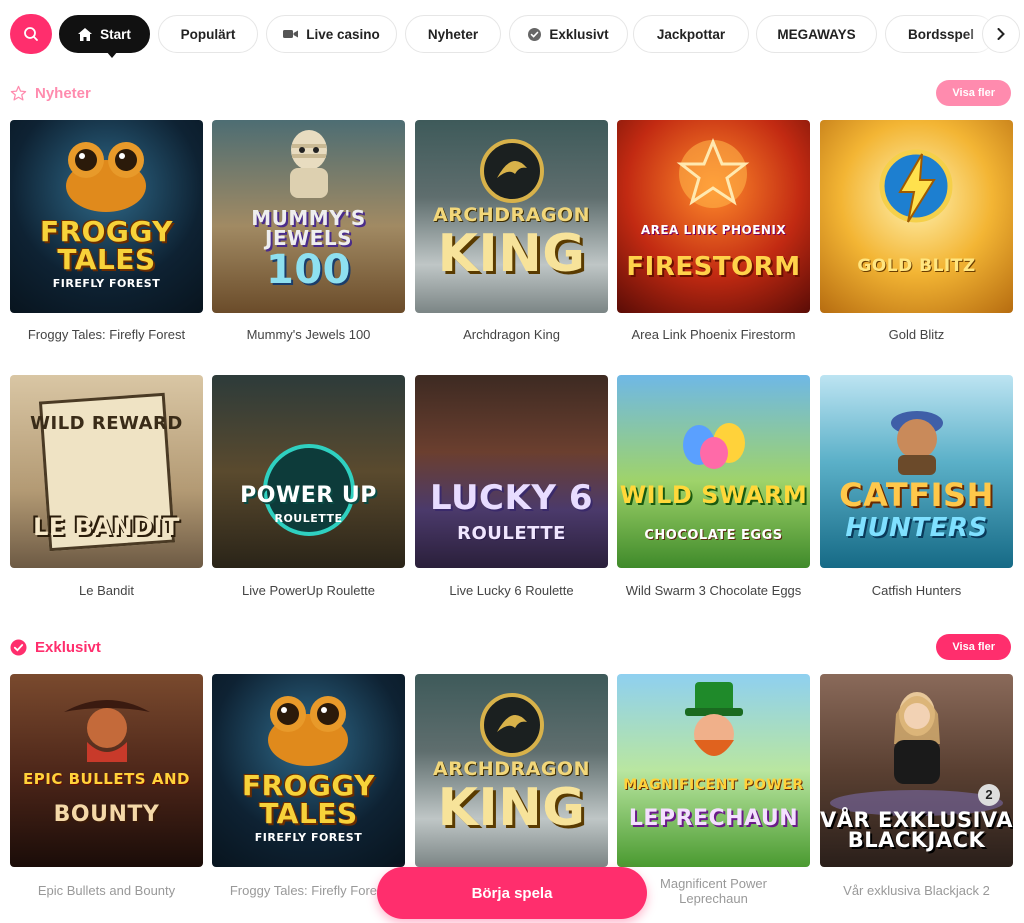 This screenshot has width=1024, height=923. I want to click on tab-popular: Populärt, so click(208, 34).